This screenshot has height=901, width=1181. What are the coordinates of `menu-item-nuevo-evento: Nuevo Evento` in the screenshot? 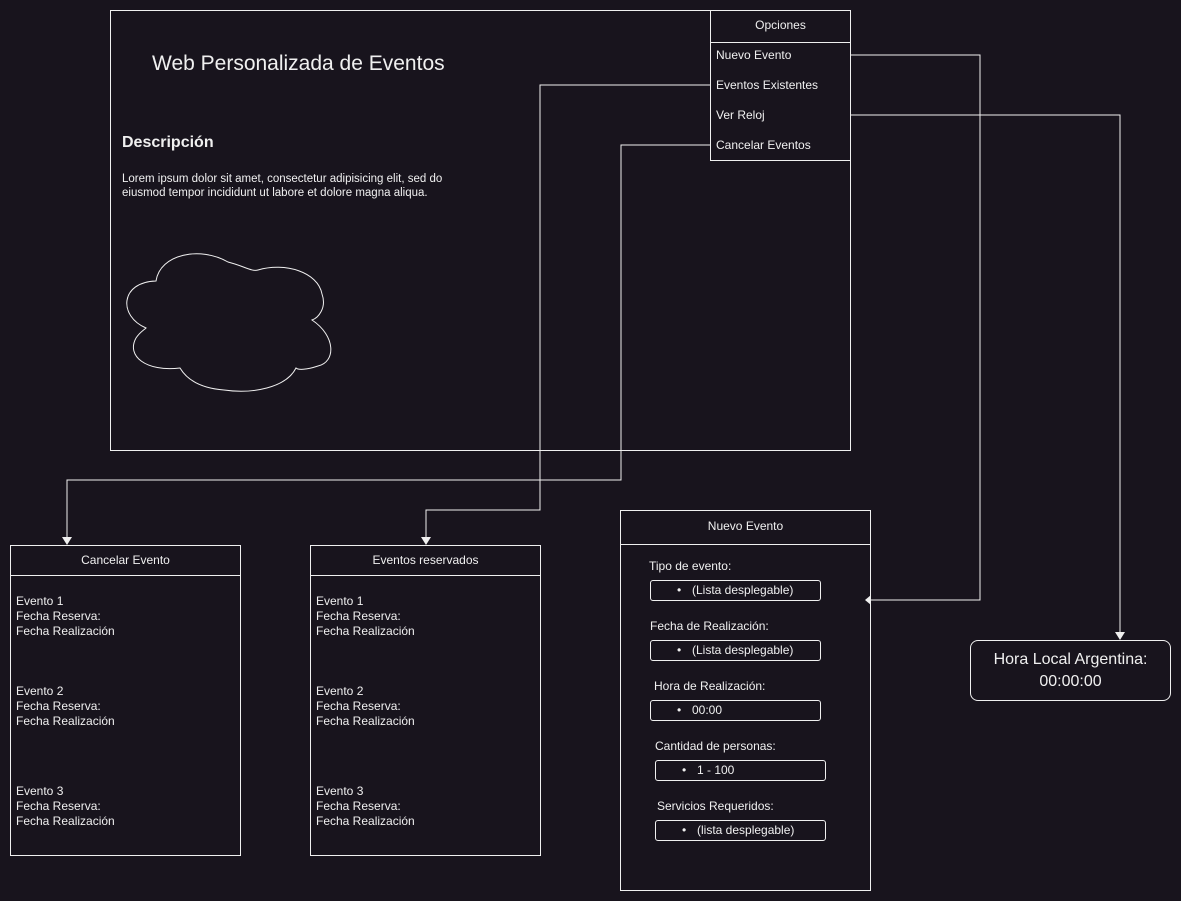 It's located at (753, 55).